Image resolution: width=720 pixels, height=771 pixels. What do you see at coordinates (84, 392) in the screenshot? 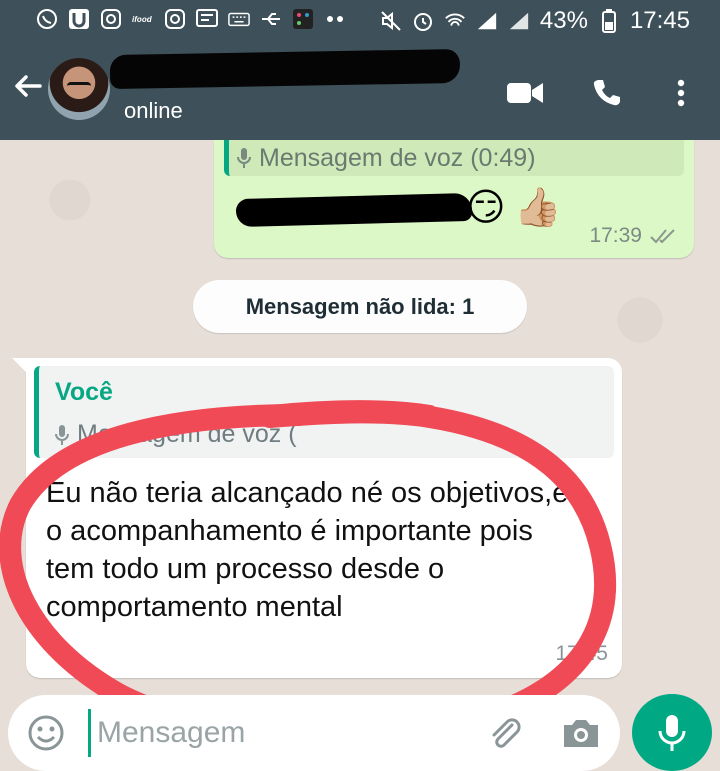
I see `quoted-sender: Você` at bounding box center [84, 392].